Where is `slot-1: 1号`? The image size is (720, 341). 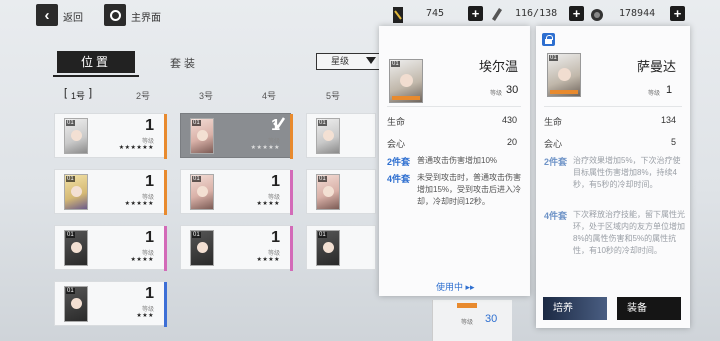 slot-1: 1号 is located at coordinates (78, 94).